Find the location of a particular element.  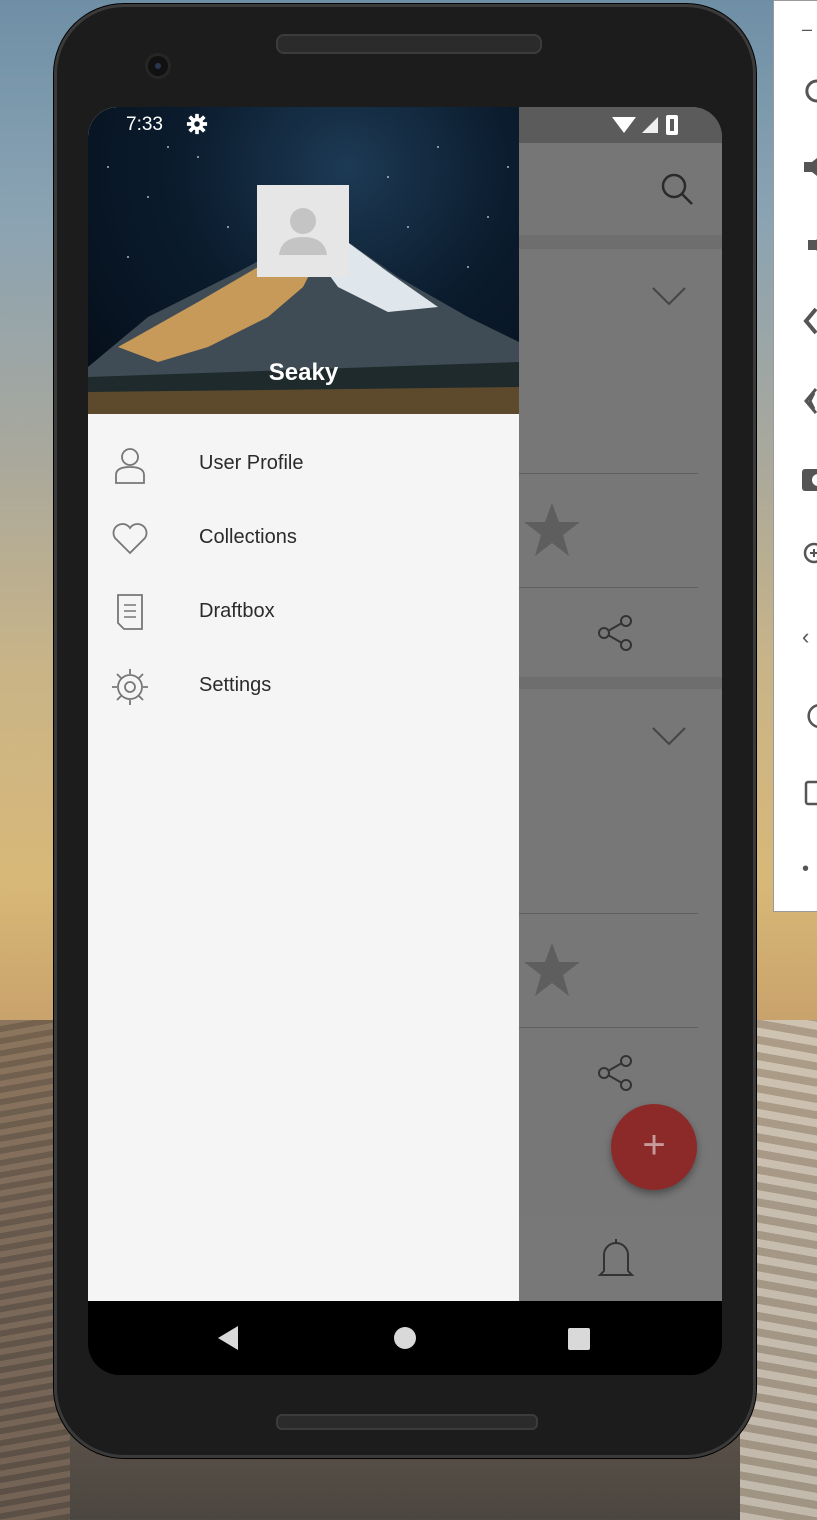

drawer-item-draftbox: Draftbox is located at coordinates (303, 612).